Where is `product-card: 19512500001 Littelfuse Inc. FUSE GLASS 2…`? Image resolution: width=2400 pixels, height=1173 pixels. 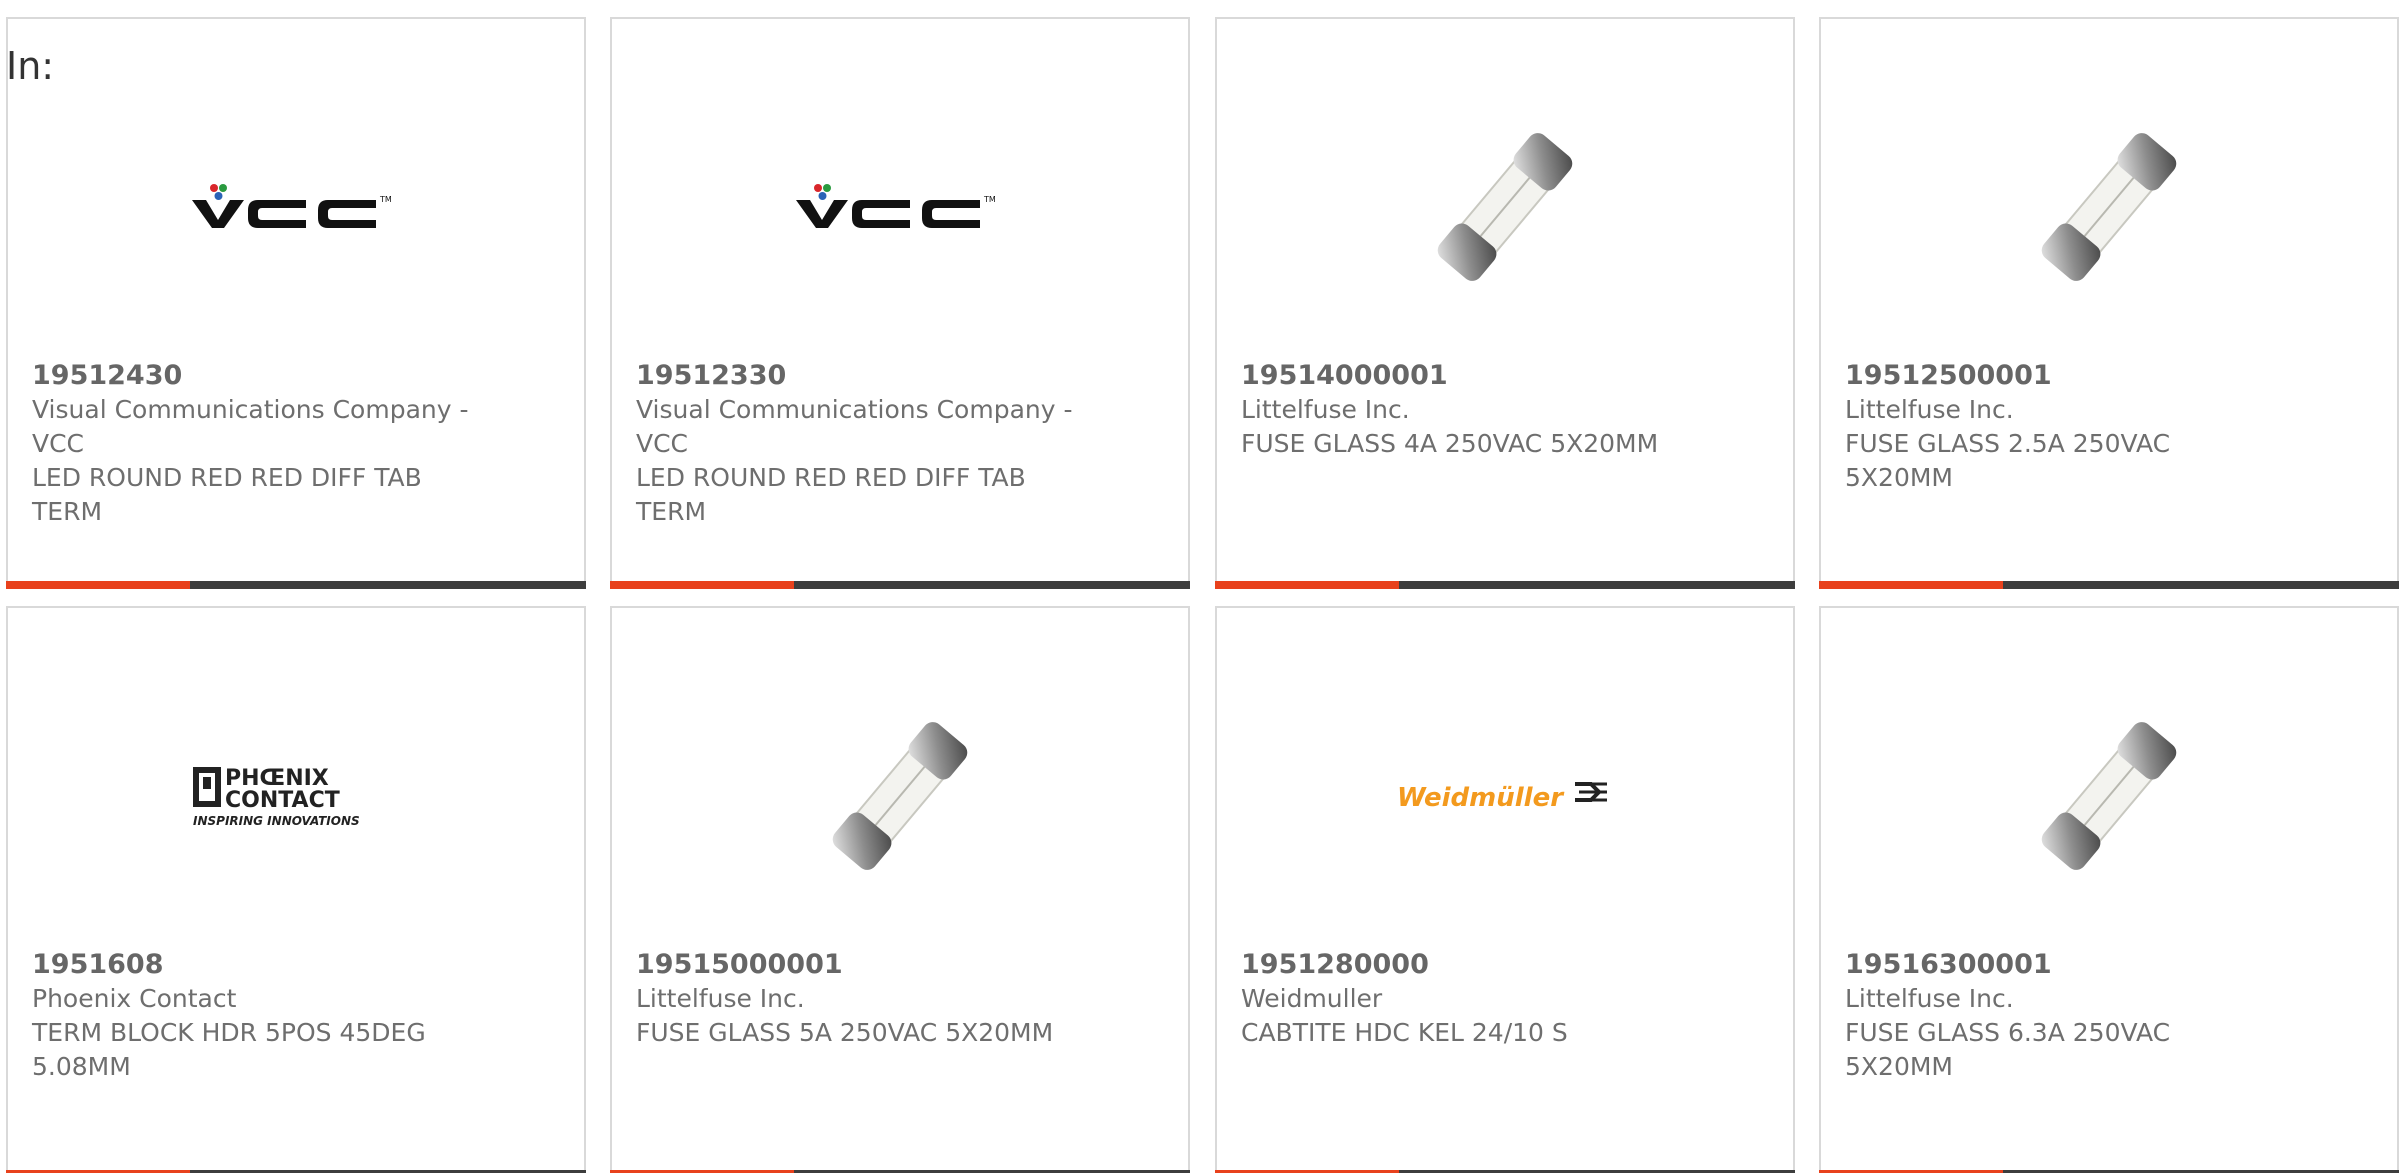 product-card: 19512500001 Littelfuse Inc. FUSE GLASS 2… is located at coordinates (2109, 303).